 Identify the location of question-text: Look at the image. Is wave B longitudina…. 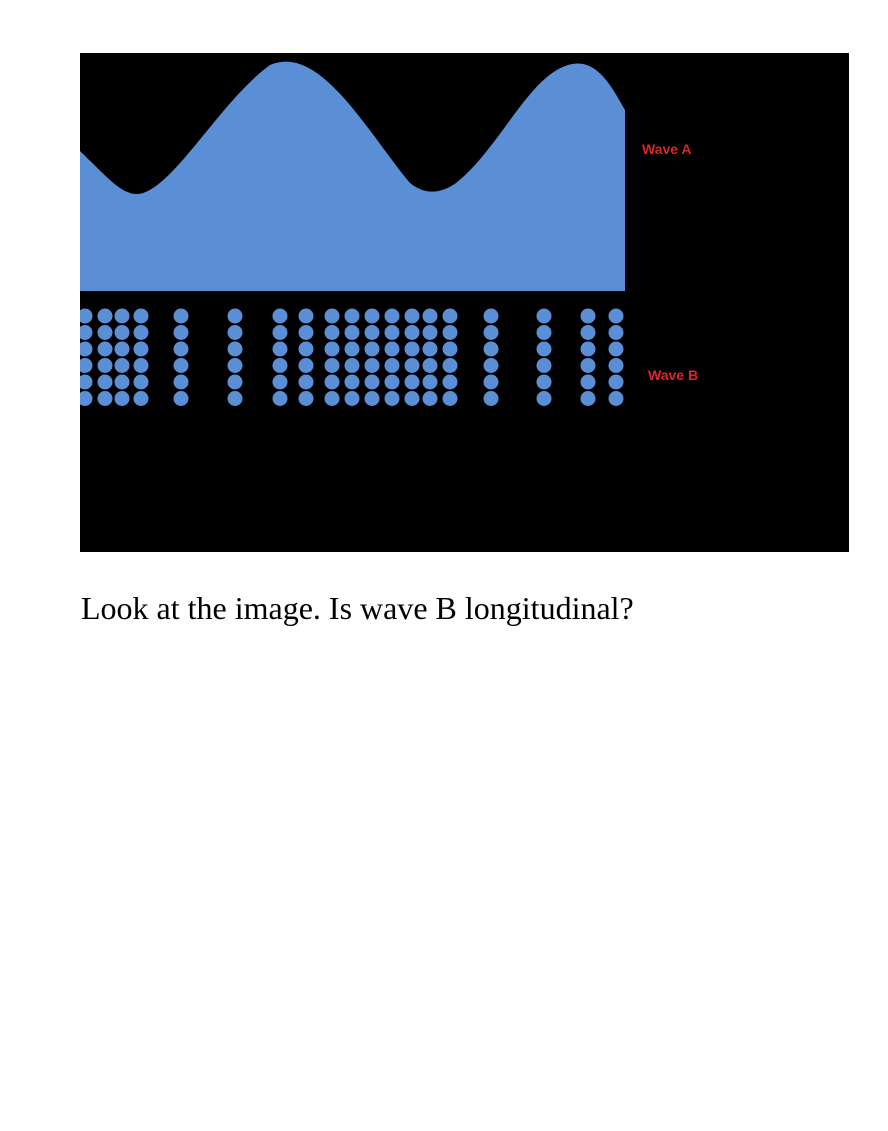
(357, 608).